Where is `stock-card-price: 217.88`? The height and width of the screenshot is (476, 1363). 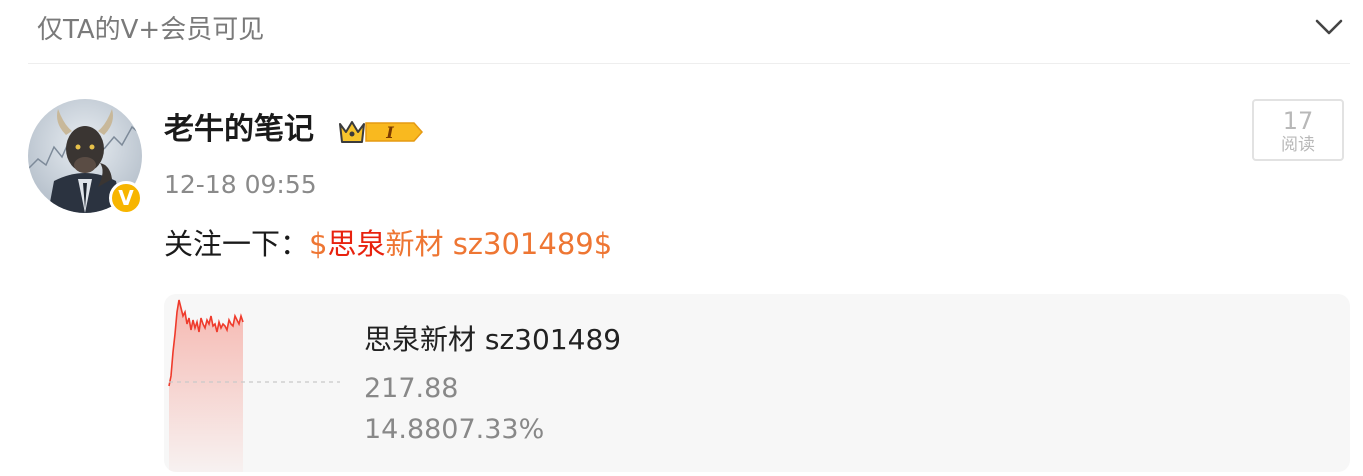 stock-card-price: 217.88 is located at coordinates (411, 388).